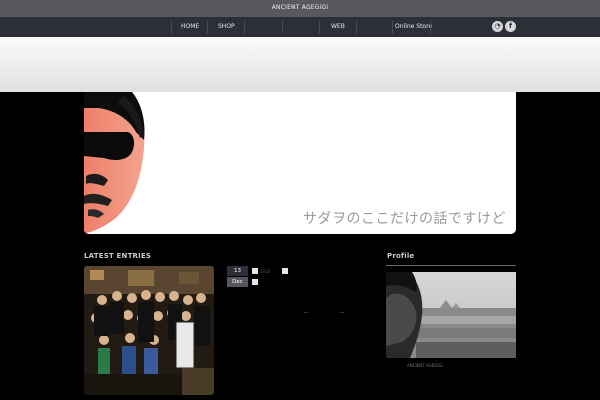 The height and width of the screenshot is (400, 600). I want to click on entry-date-month: Dec, so click(237, 282).